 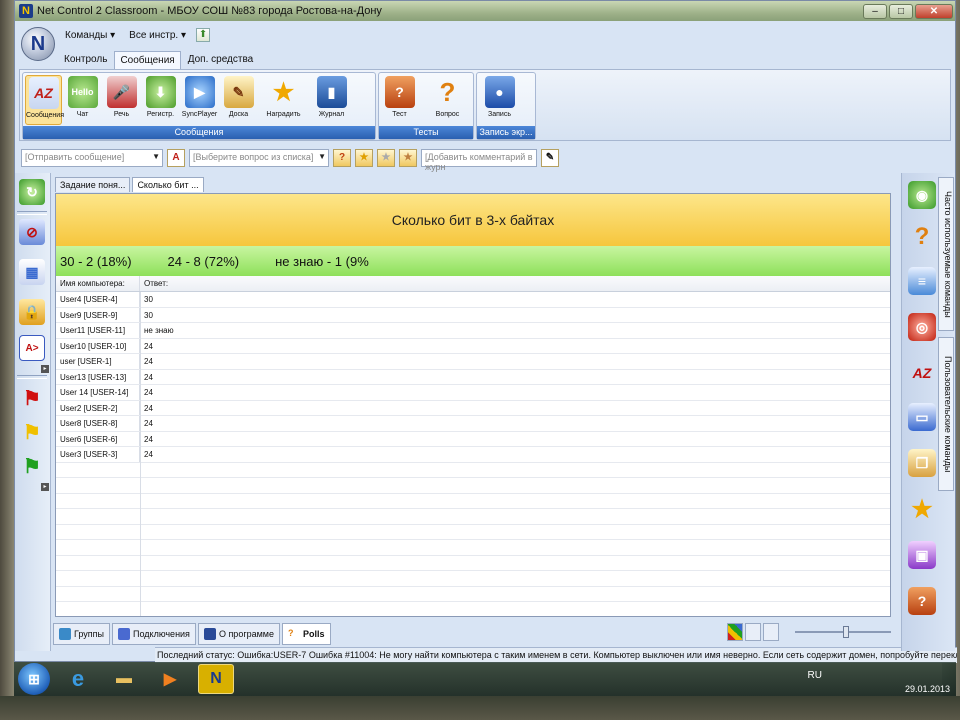 I want to click on documents-icon: ❐, so click(x=922, y=463).